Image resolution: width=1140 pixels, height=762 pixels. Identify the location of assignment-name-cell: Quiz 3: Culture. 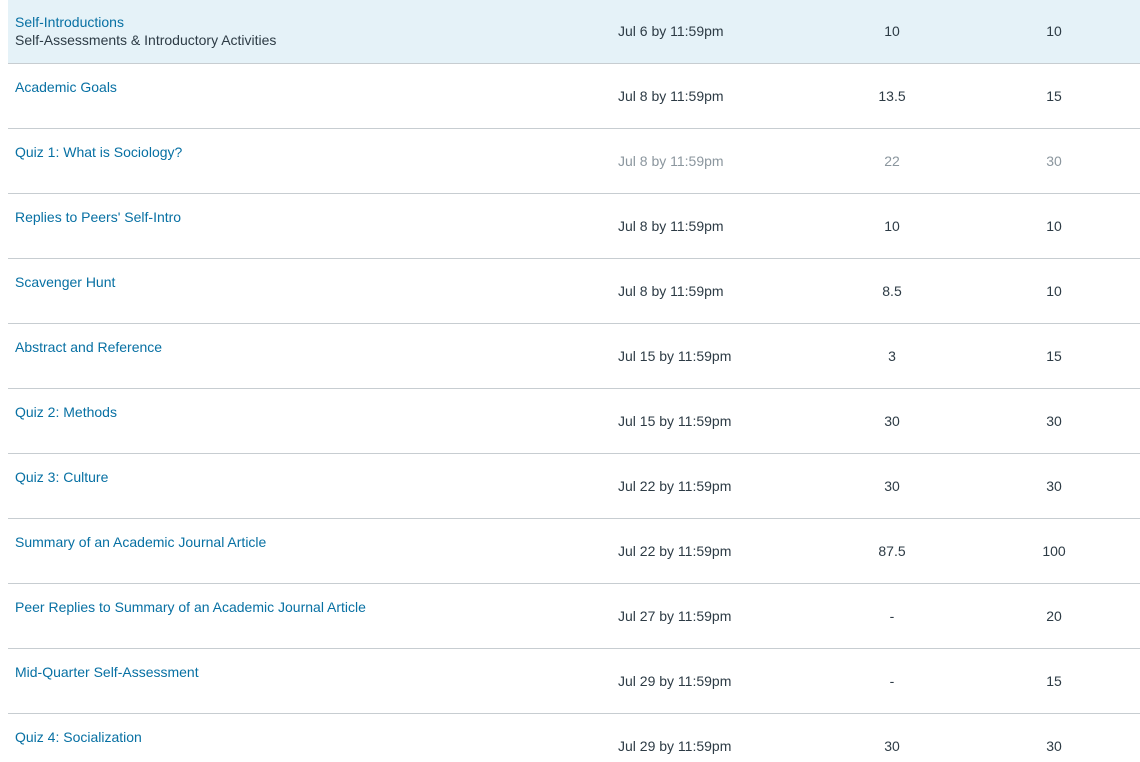
(61, 477).